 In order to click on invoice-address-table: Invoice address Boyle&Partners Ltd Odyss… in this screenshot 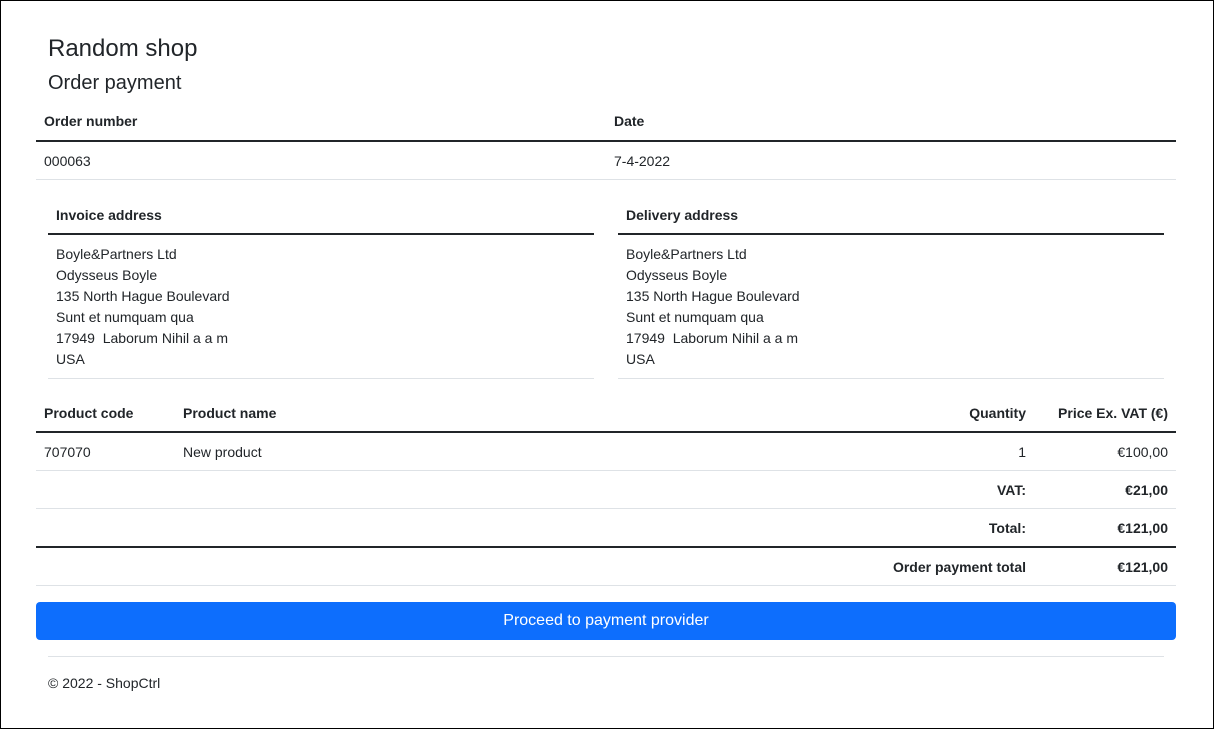, I will do `click(321, 287)`.